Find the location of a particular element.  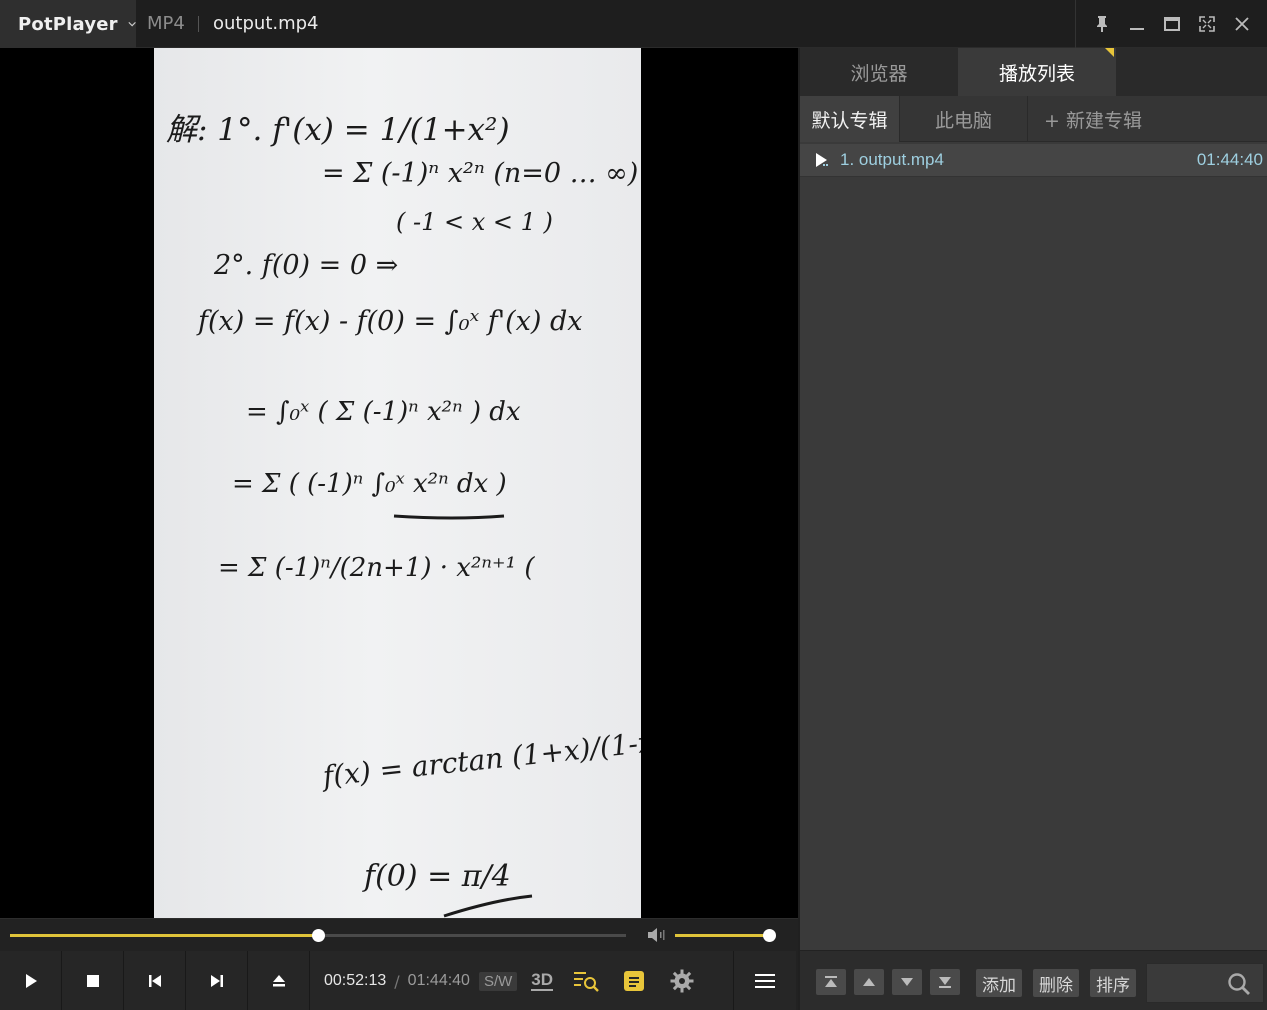

playlist-toolbar: 添加 删除 排序 is located at coordinates (1033, 980).